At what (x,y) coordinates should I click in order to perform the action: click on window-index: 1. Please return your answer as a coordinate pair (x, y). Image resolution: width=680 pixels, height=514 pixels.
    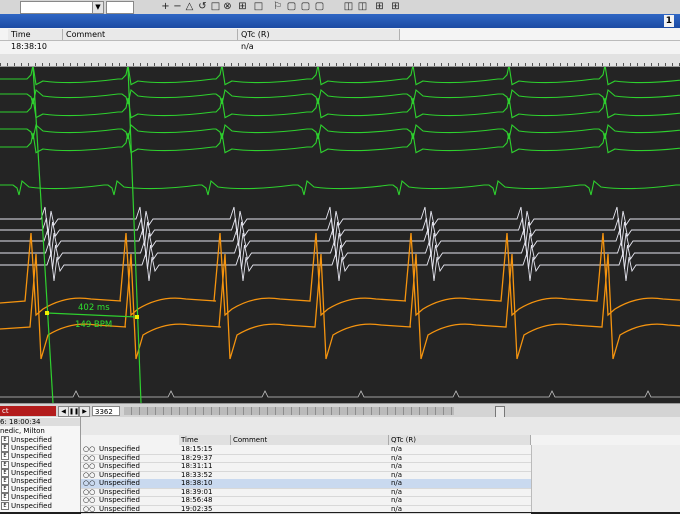
    Looking at the image, I should click on (669, 21).